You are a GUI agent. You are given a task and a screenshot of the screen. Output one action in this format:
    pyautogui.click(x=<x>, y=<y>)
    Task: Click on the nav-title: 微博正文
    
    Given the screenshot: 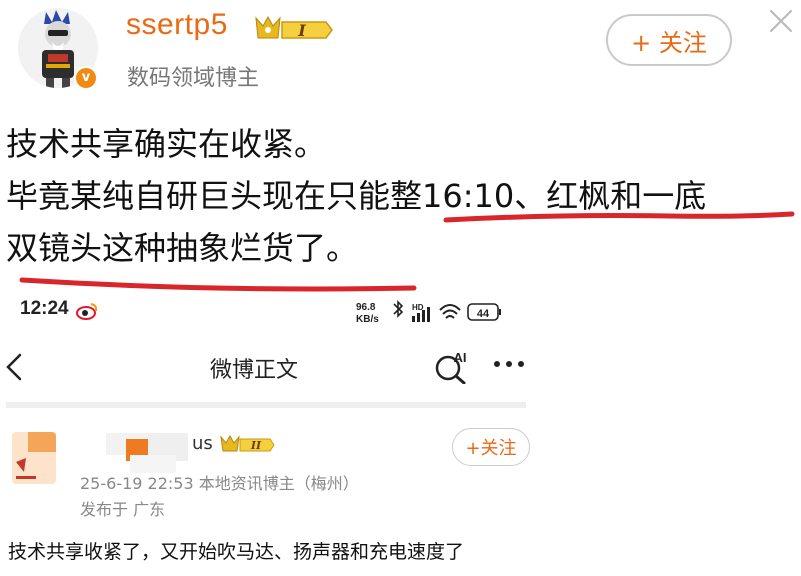 What is the action you would take?
    pyautogui.click(x=254, y=370)
    